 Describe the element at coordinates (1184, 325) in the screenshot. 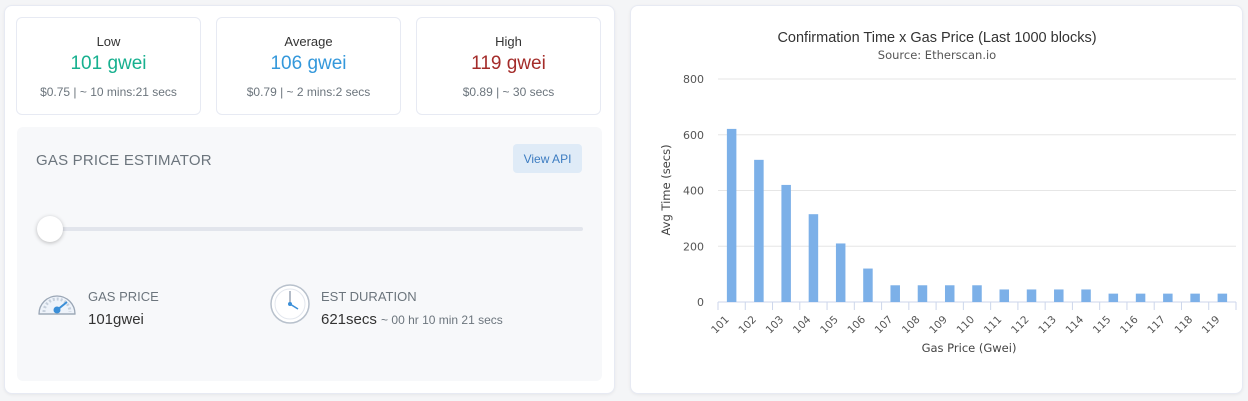

I see `x-tick-label: 118` at that location.